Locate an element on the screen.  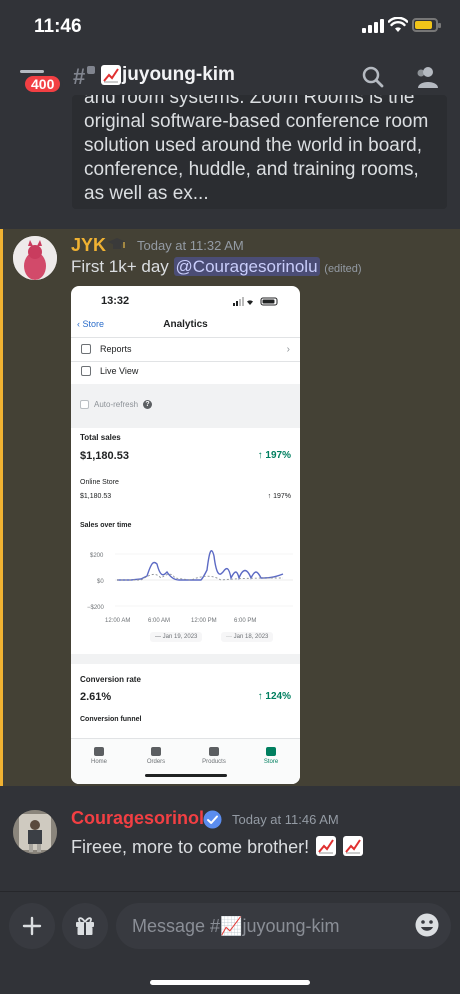
reports-row: Reports is located at coordinates (116, 349).